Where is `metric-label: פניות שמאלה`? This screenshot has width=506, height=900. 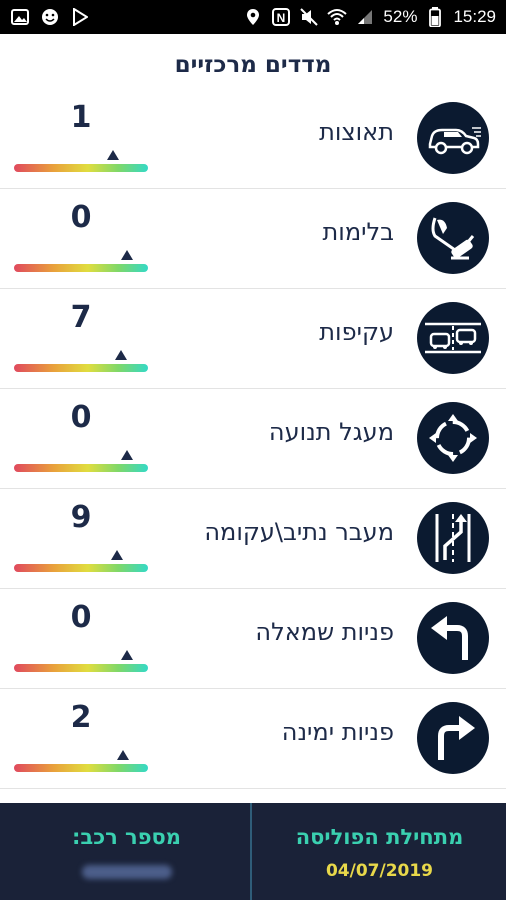 metric-label: פניות שמאלה is located at coordinates (324, 632).